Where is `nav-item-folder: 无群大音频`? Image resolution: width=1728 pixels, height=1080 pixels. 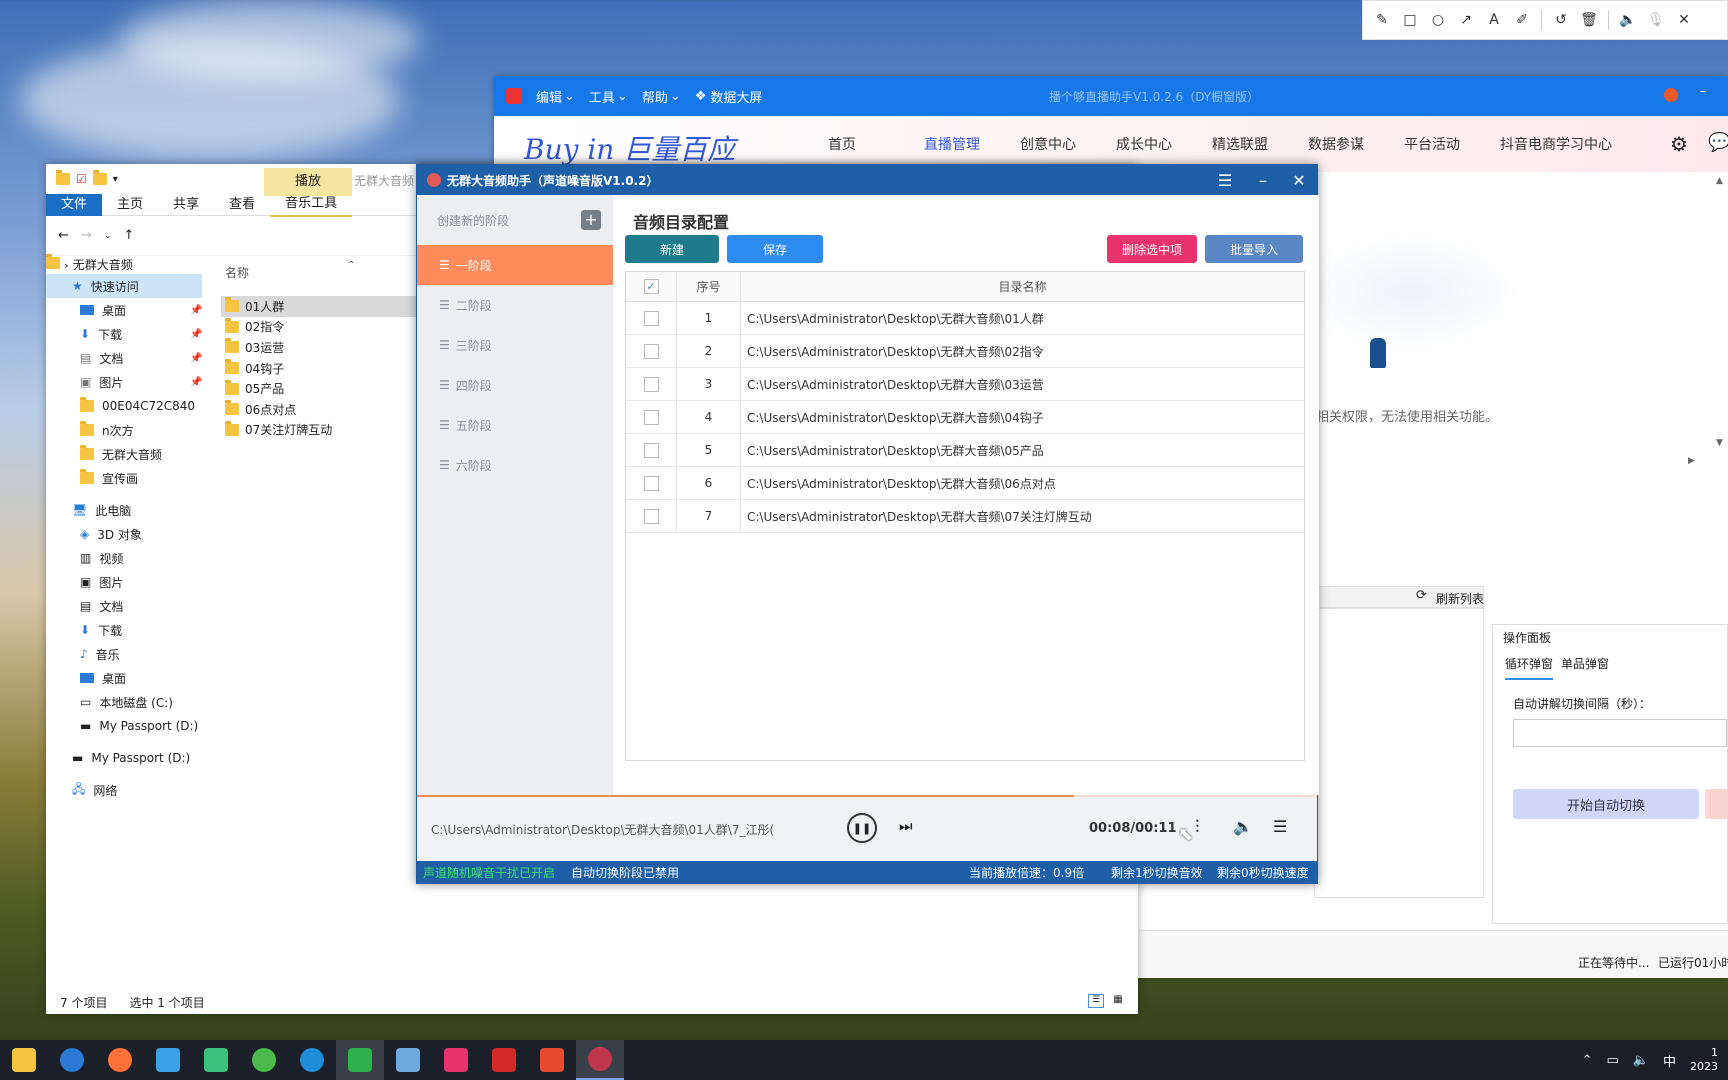 nav-item-folder: 无群大音频 is located at coordinates (126, 454).